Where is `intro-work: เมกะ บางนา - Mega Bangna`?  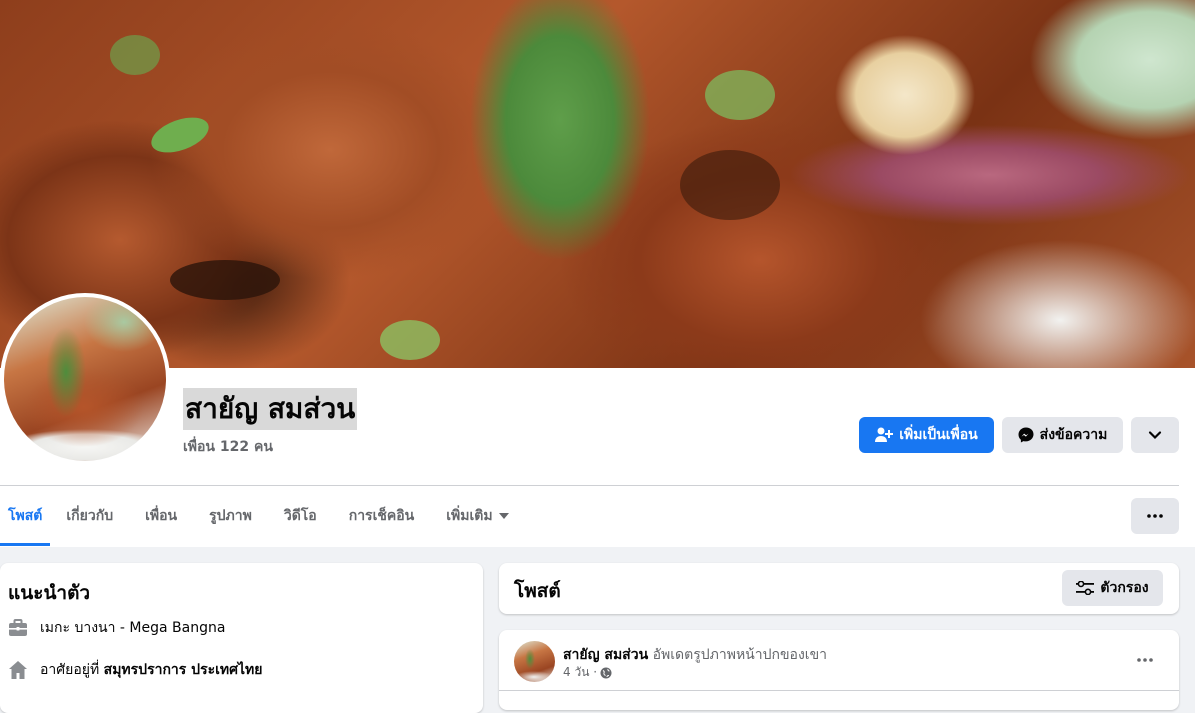
intro-work: เมกะ บางนา - Mega Bangna is located at coordinates (116, 628).